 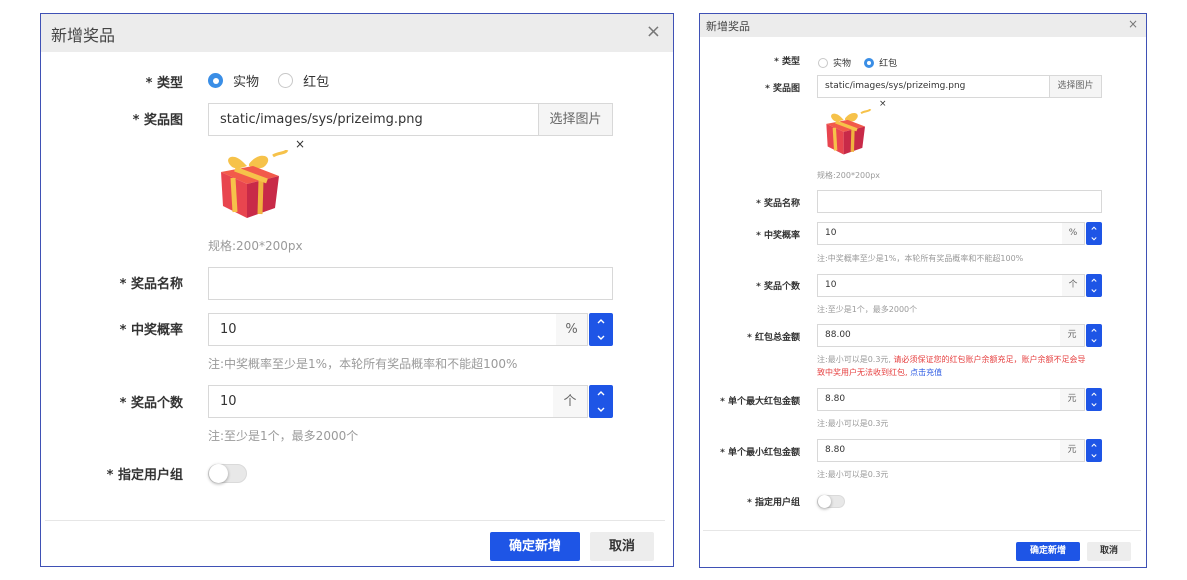 I want to click on min-packet-stepper, so click(x=1094, y=450).